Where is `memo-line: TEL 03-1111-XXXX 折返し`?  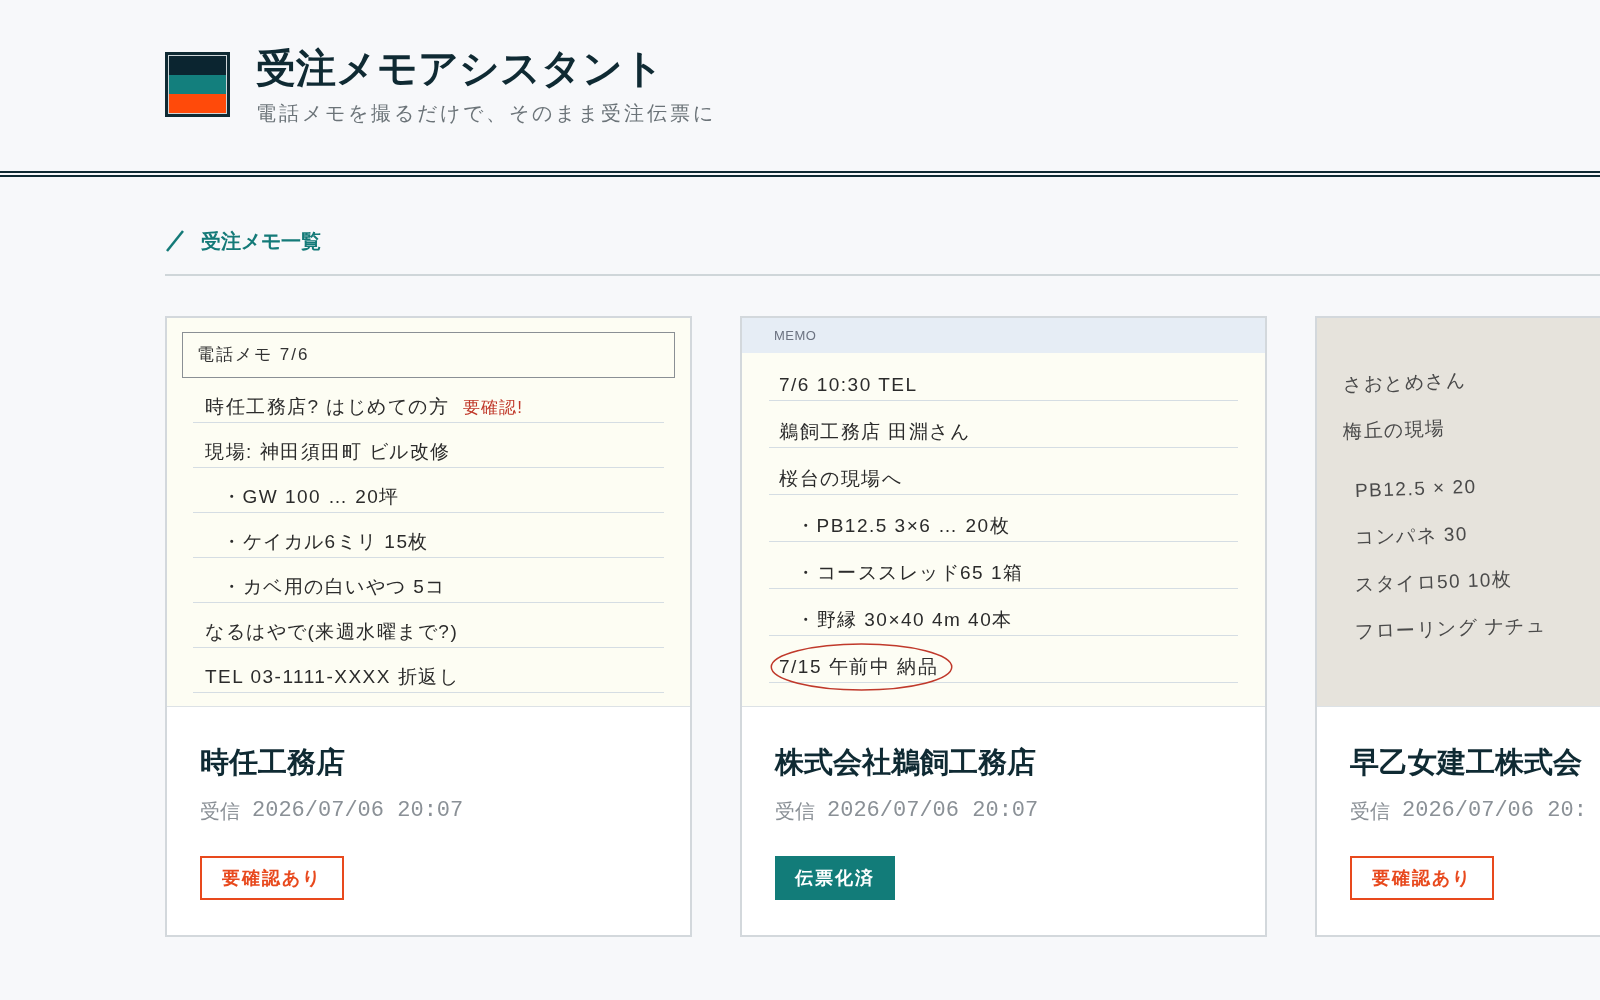 memo-line: TEL 03-1111-XXXX 折返し is located at coordinates (332, 676).